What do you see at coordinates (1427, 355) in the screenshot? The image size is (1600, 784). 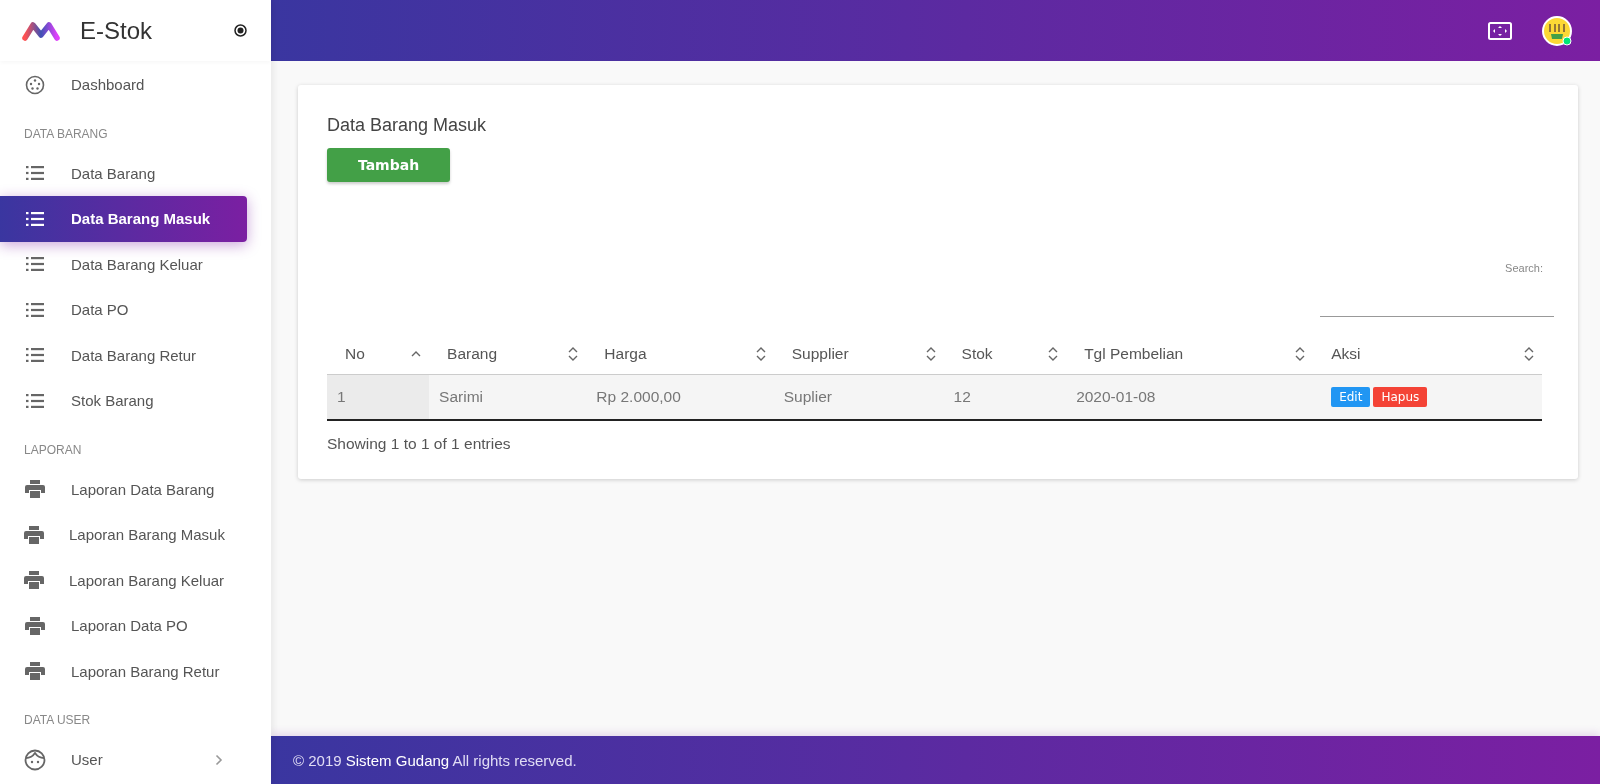 I see `column-header: Aksi` at bounding box center [1427, 355].